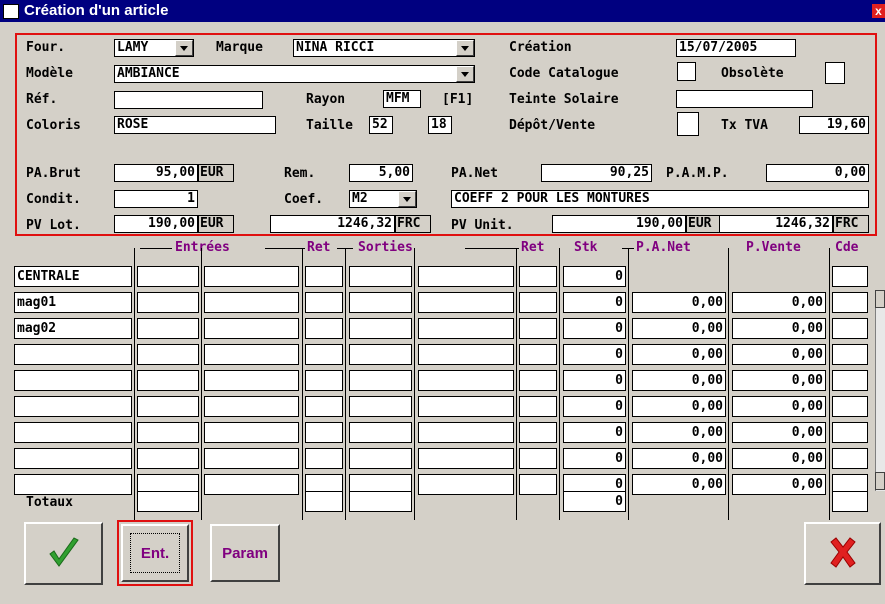  Describe the element at coordinates (156, 224) in the screenshot. I see `pv-lot-field: 190,00` at that location.